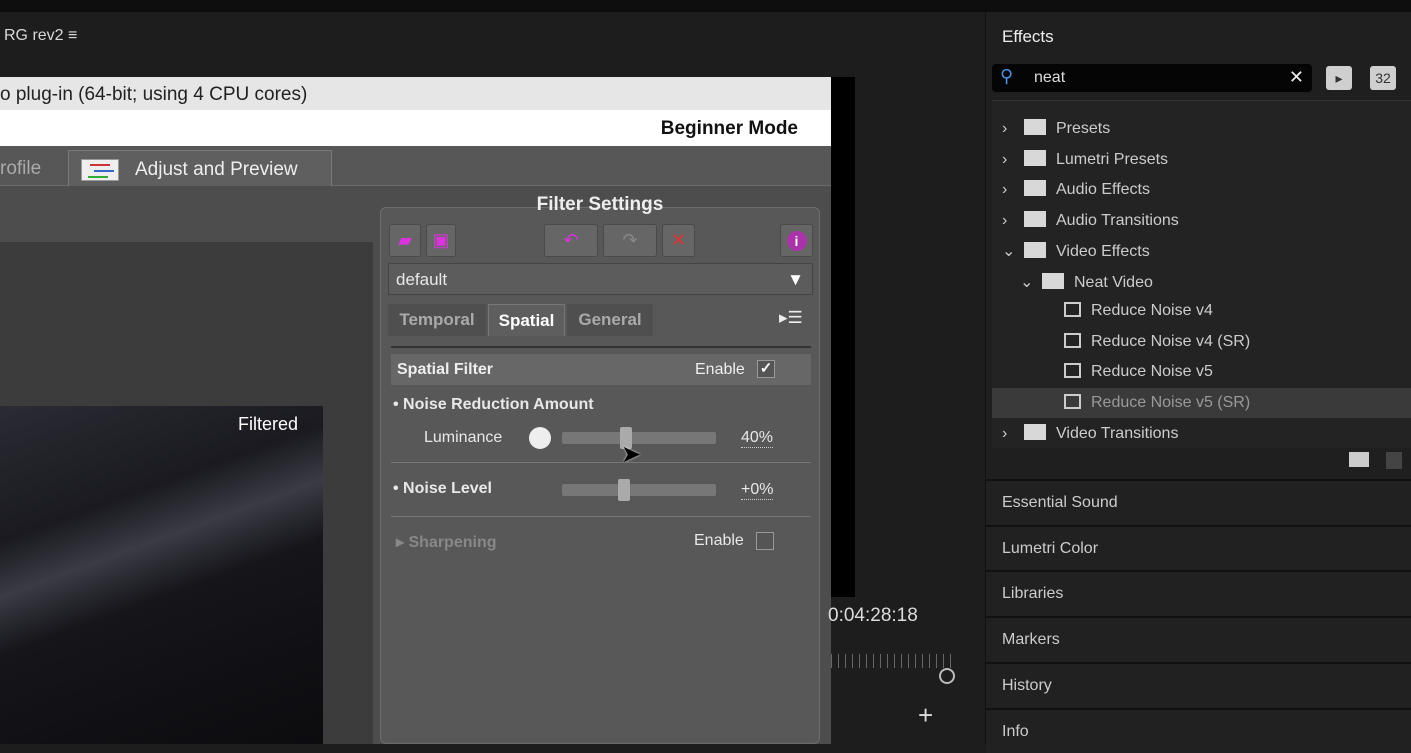 This screenshot has width=1411, height=753. What do you see at coordinates (796, 240) in the screenshot?
I see `info-button: i` at bounding box center [796, 240].